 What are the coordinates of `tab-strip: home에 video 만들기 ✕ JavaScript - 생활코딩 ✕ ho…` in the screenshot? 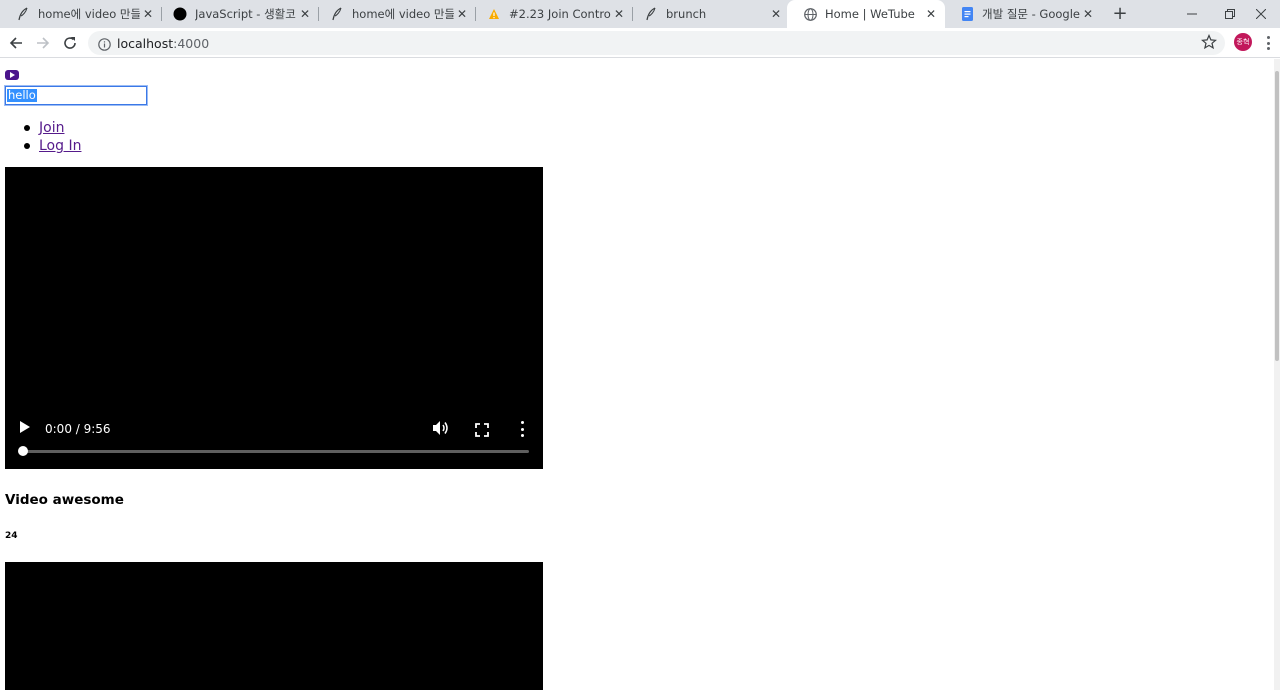 It's located at (640, 14).